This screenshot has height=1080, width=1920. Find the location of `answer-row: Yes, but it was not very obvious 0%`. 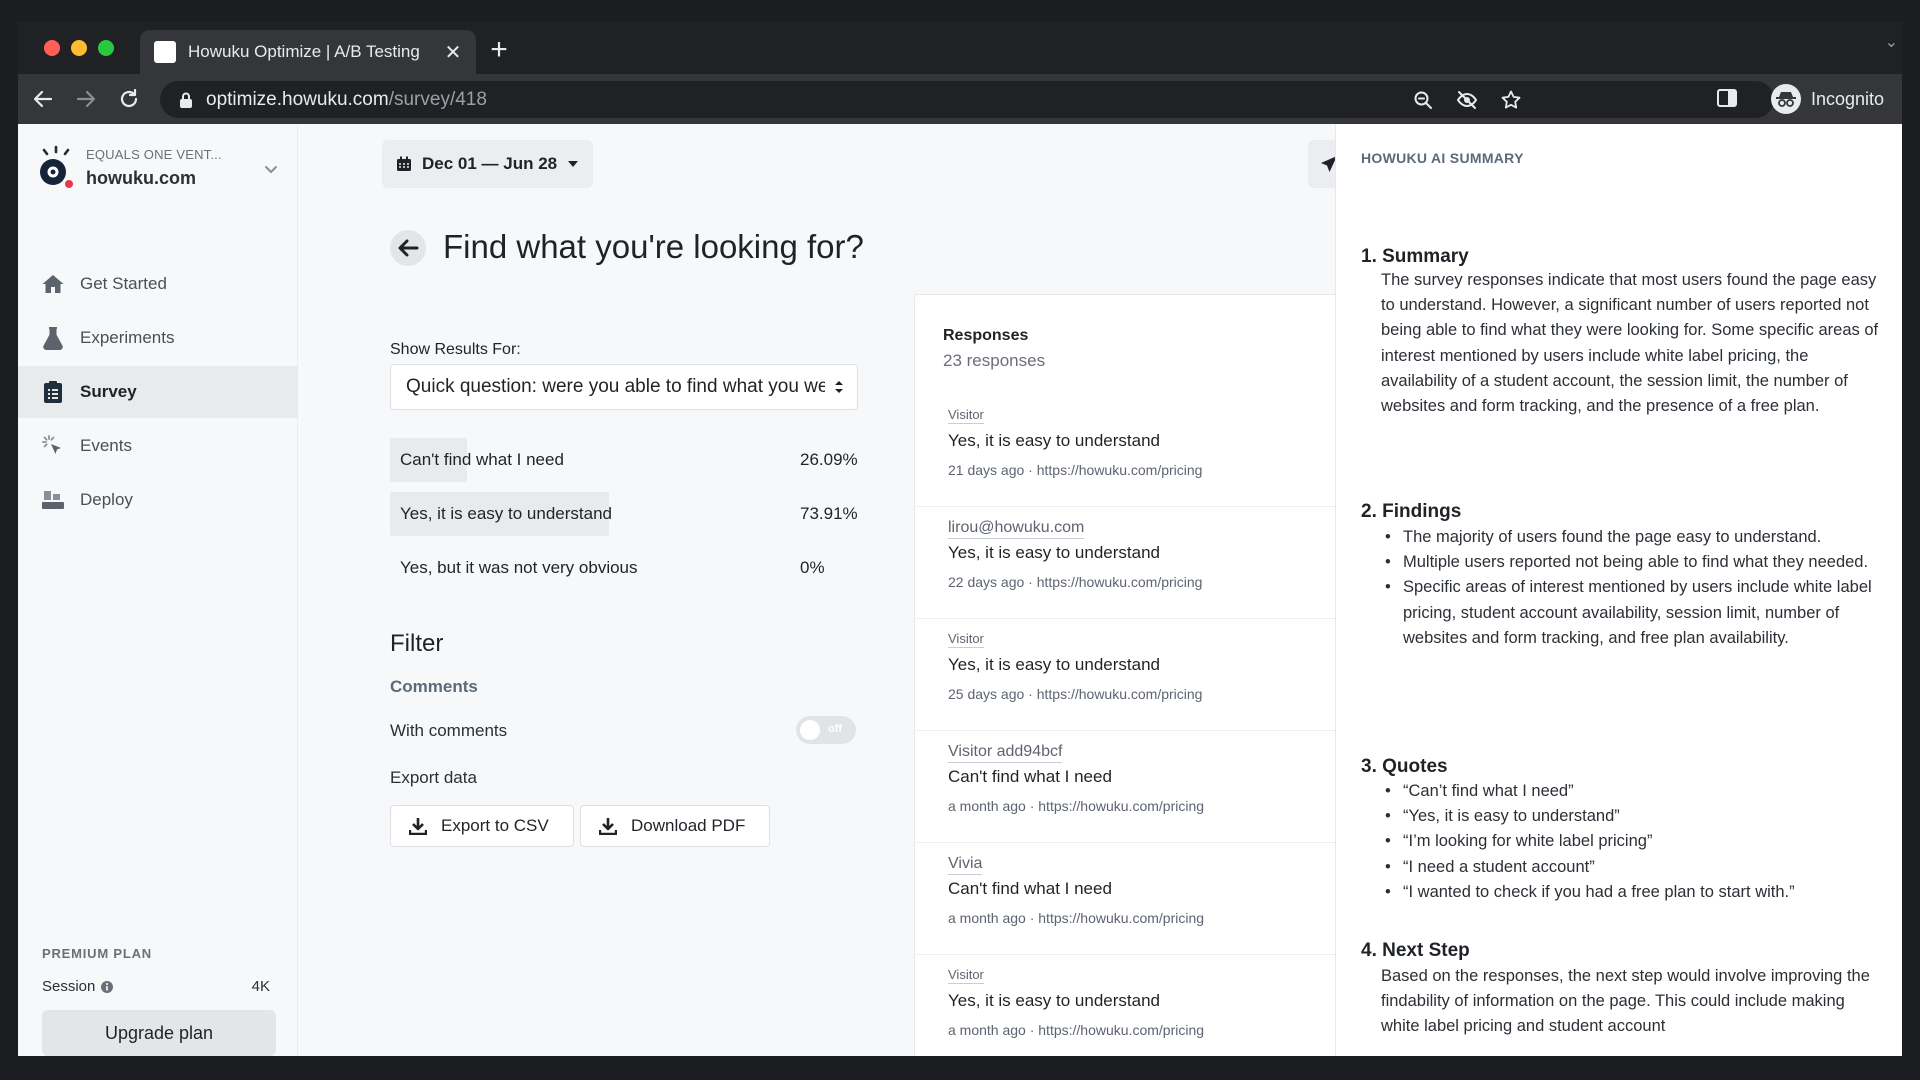

answer-row: Yes, but it was not very obvious 0% is located at coordinates (625, 568).